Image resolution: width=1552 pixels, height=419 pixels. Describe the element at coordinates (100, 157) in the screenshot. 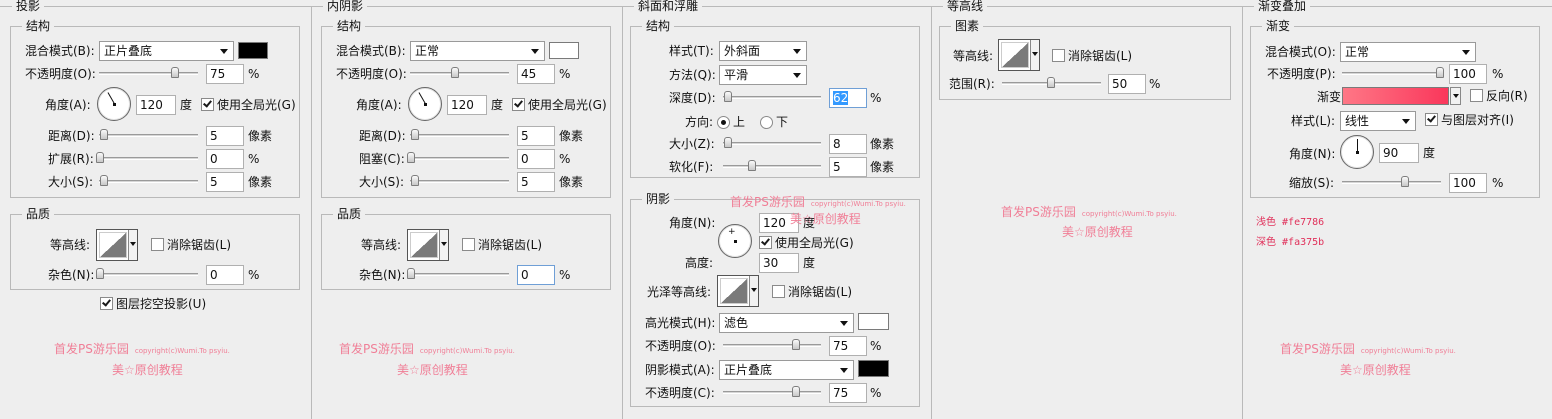

I see `spread-slider-thumb` at that location.